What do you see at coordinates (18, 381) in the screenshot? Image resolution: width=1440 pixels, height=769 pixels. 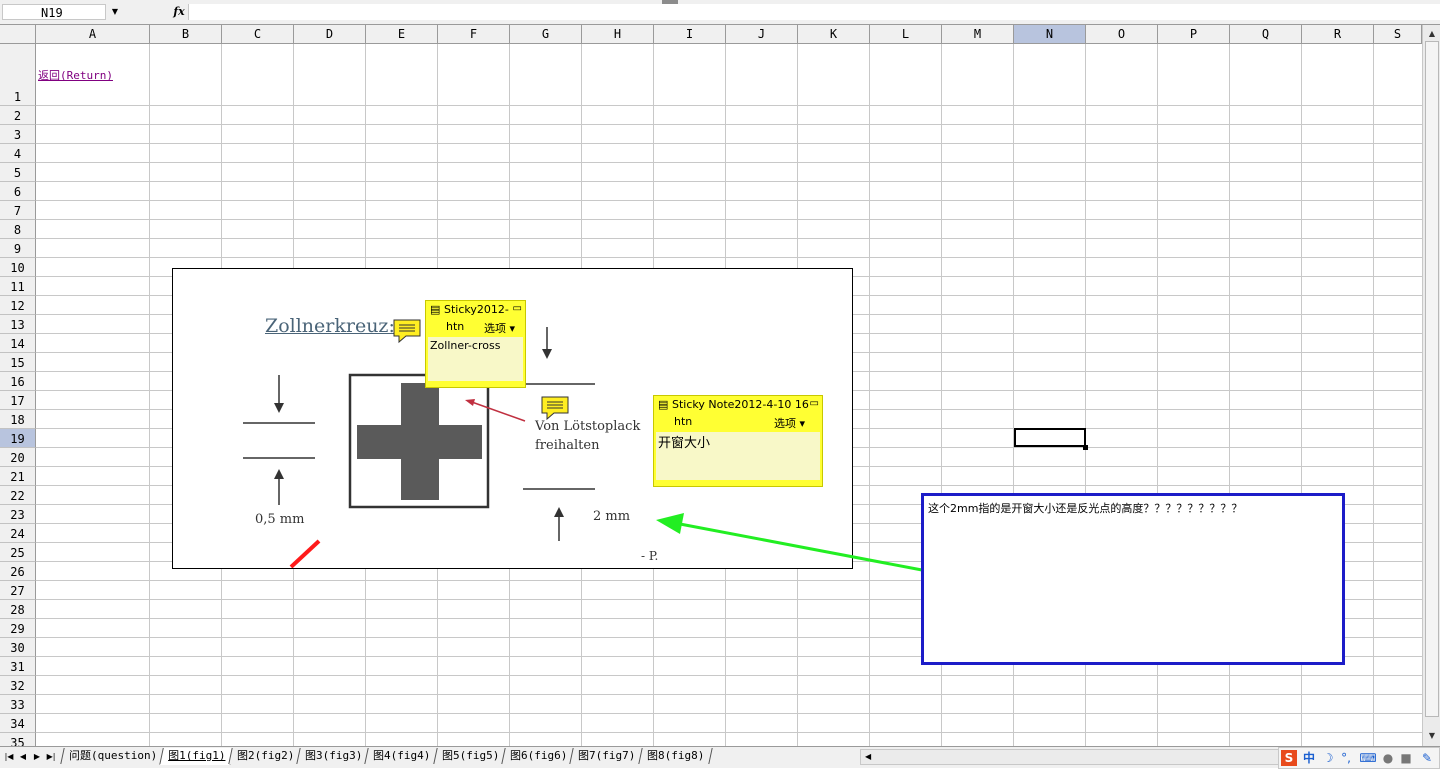 I see `row-header-16: 16` at bounding box center [18, 381].